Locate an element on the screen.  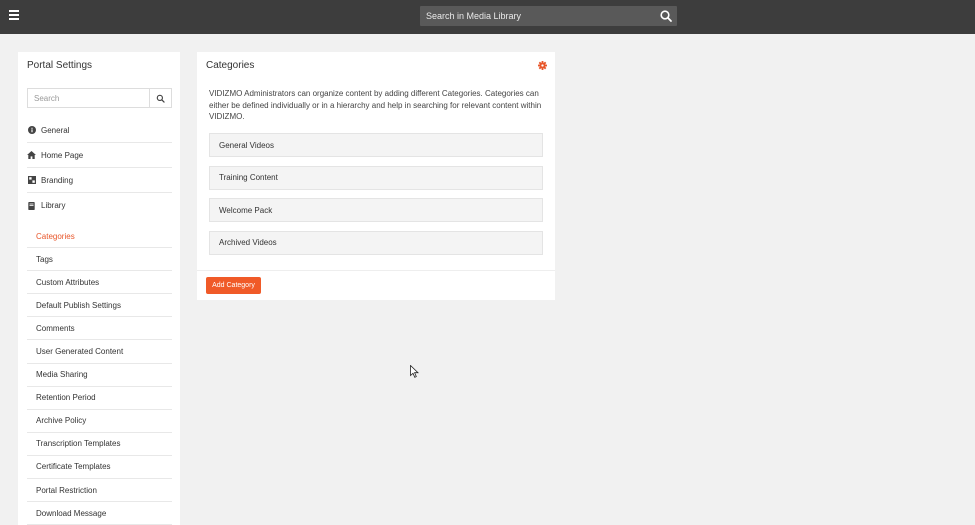
sidebar-subitem-media-sharing: Media Sharing is located at coordinates (99, 375).